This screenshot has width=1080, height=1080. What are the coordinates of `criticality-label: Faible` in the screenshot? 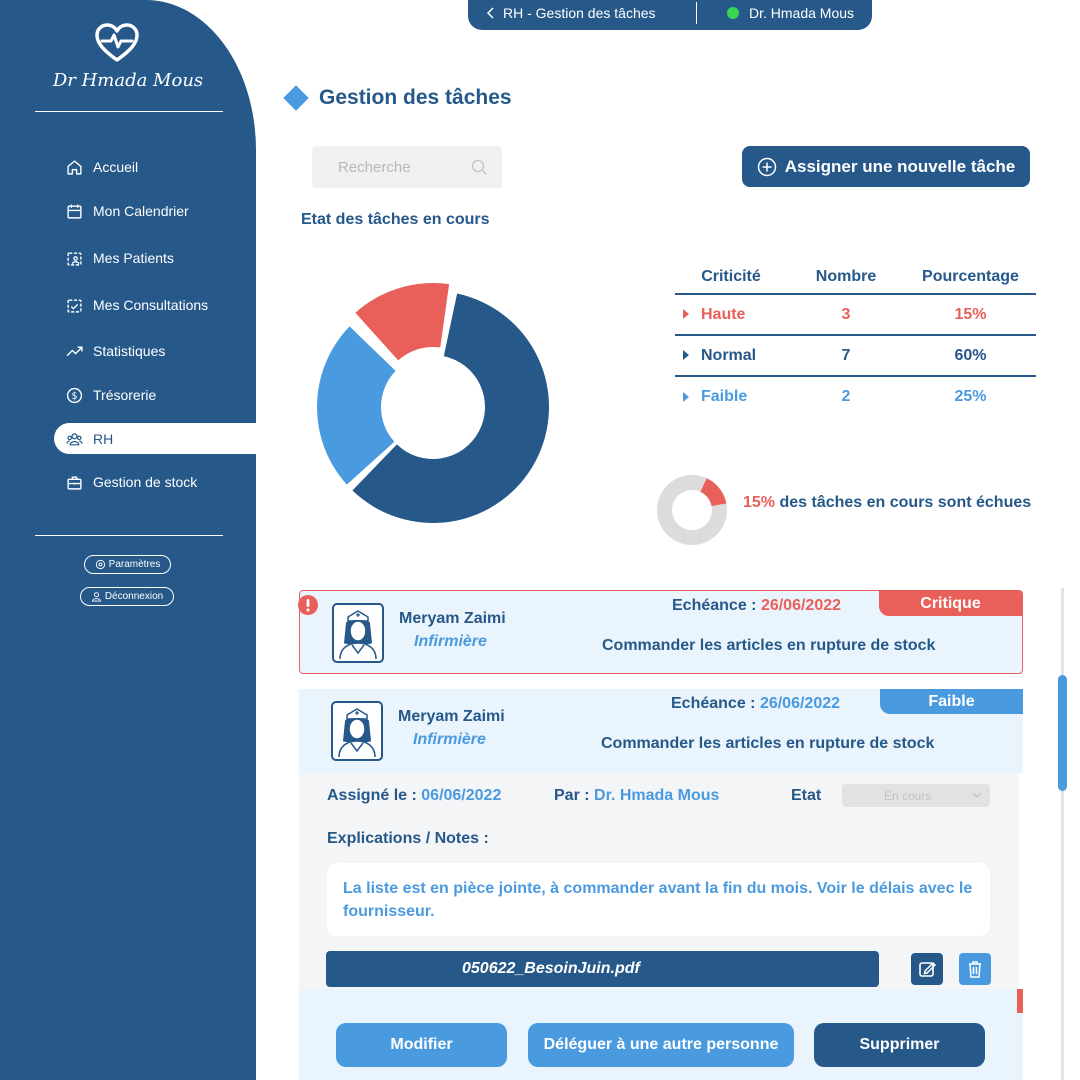 It's located at (731, 396).